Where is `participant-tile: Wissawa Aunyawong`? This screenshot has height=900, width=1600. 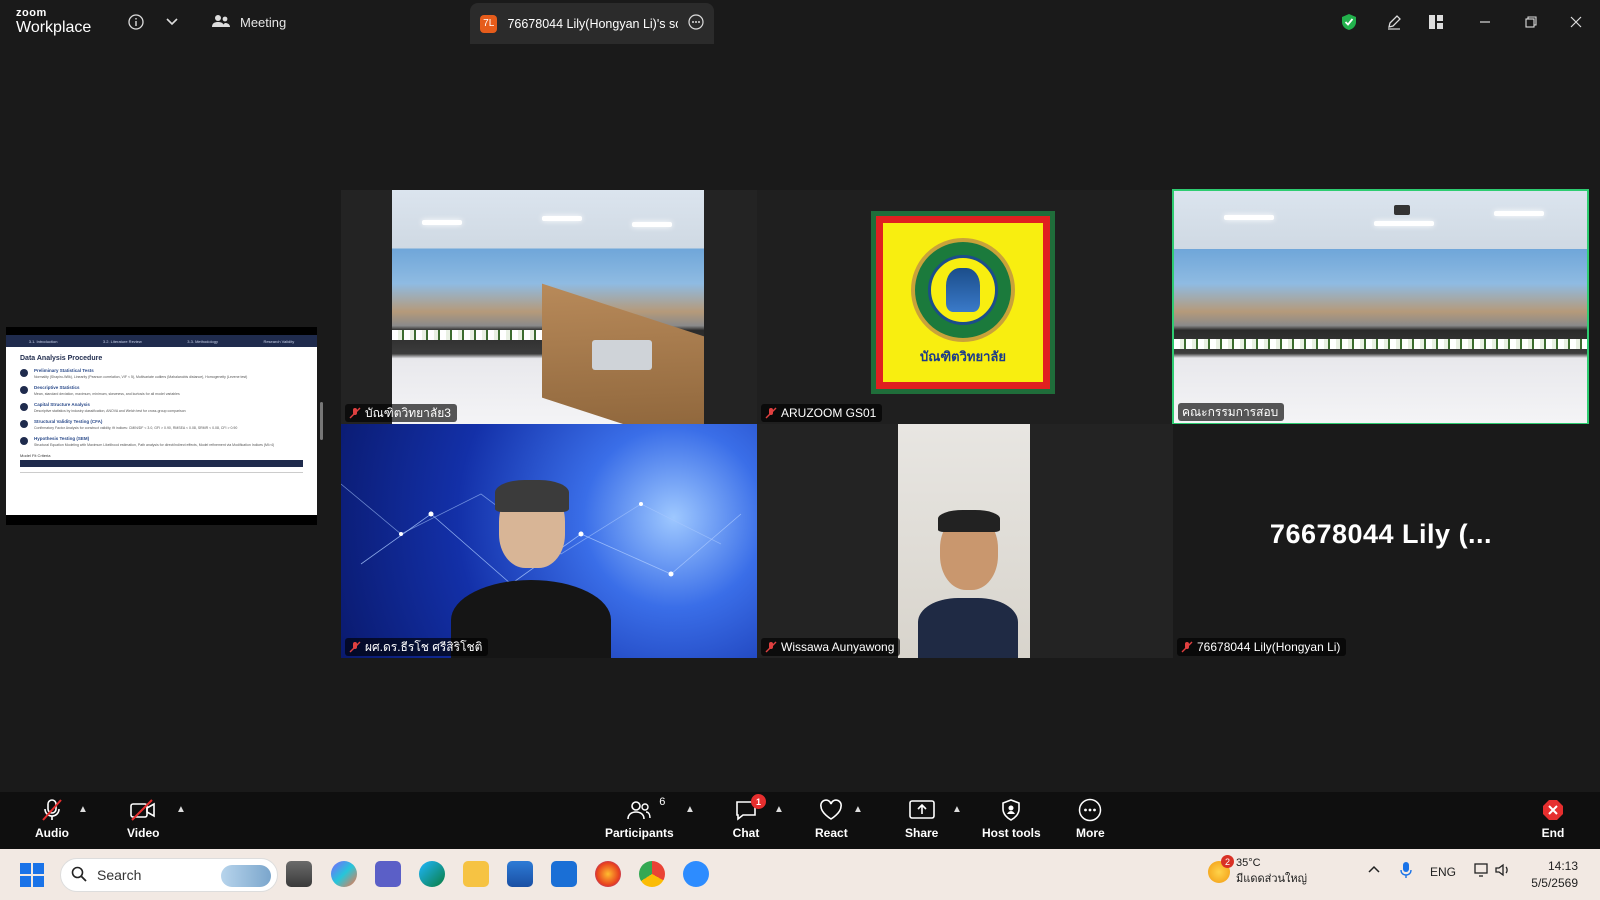 participant-tile: Wissawa Aunyawong is located at coordinates (965, 541).